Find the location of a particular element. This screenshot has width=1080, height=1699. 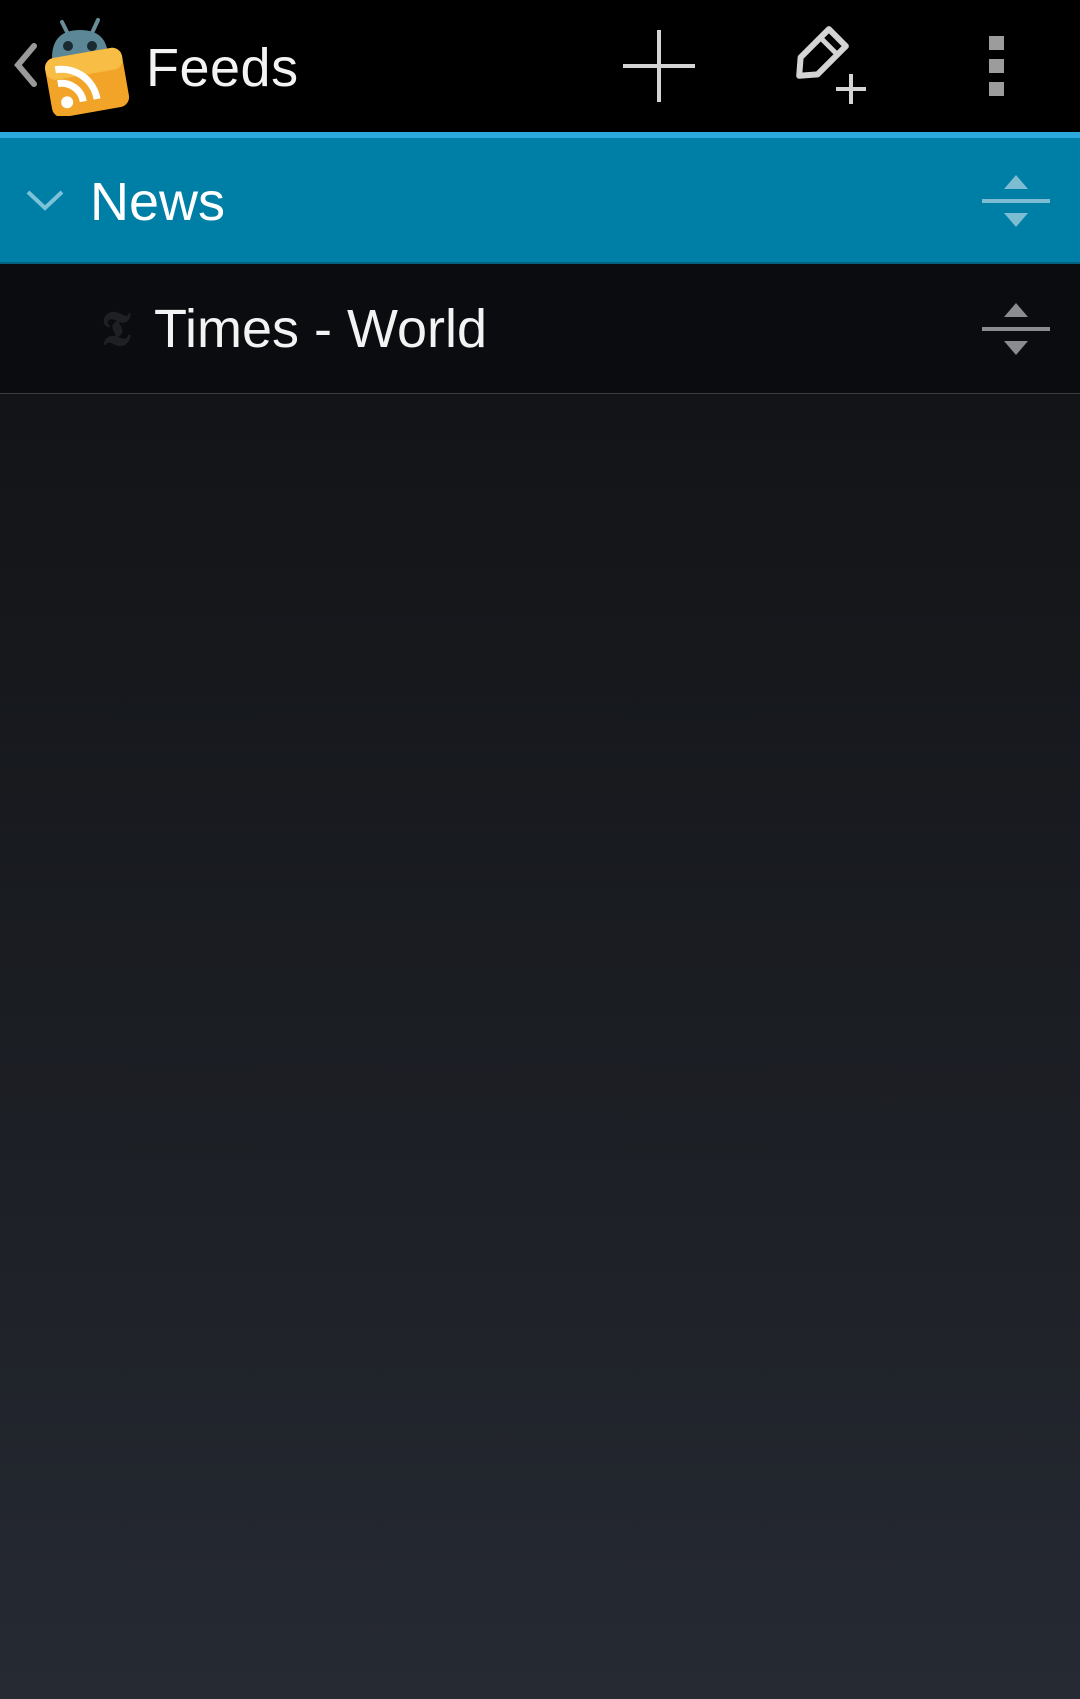

overflow-menu-button is located at coordinates (997, 66).